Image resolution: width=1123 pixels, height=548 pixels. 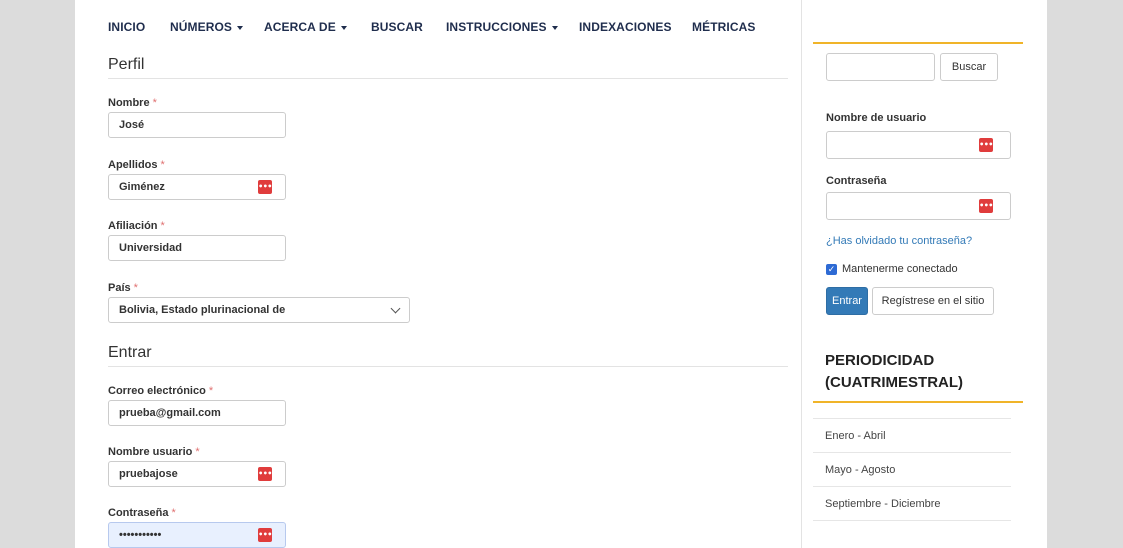 I want to click on nav-item-instrucciones: INSTRUCCIONES, so click(x=502, y=27).